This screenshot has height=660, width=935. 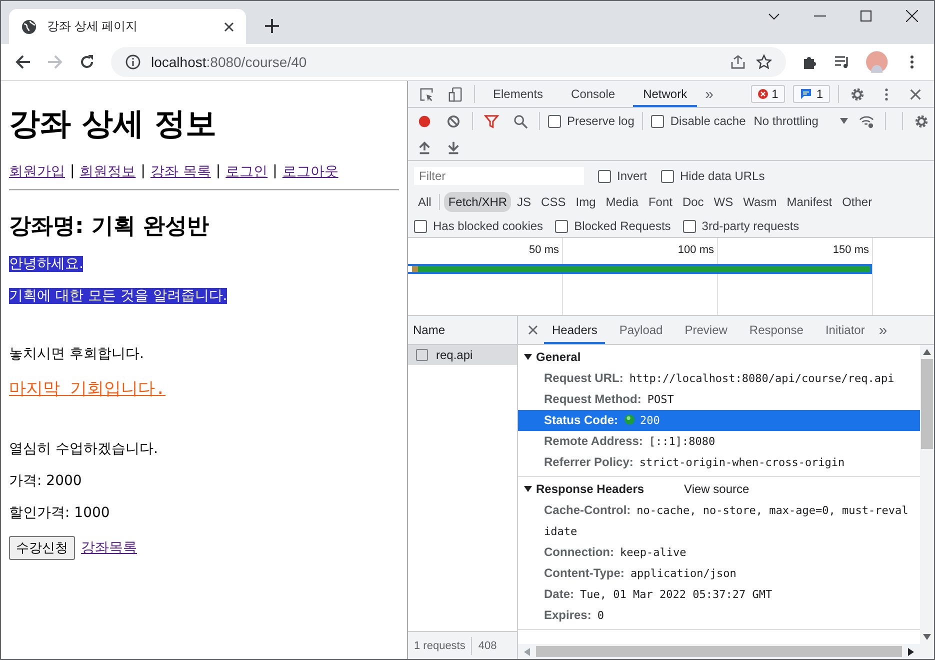 What do you see at coordinates (453, 147) in the screenshot?
I see `download-icon` at bounding box center [453, 147].